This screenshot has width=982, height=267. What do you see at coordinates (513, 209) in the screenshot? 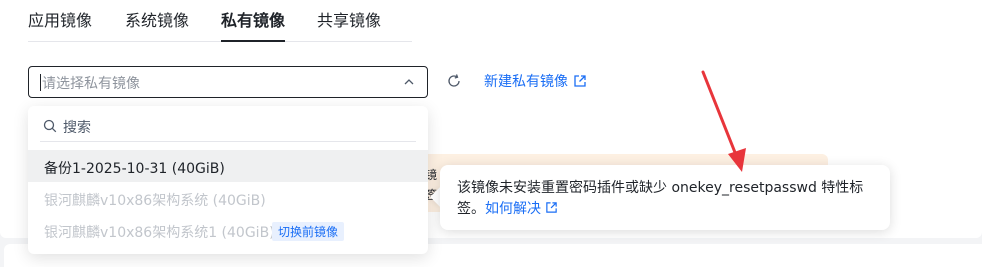
I see `how-to-fix-link: 如何解决` at bounding box center [513, 209].